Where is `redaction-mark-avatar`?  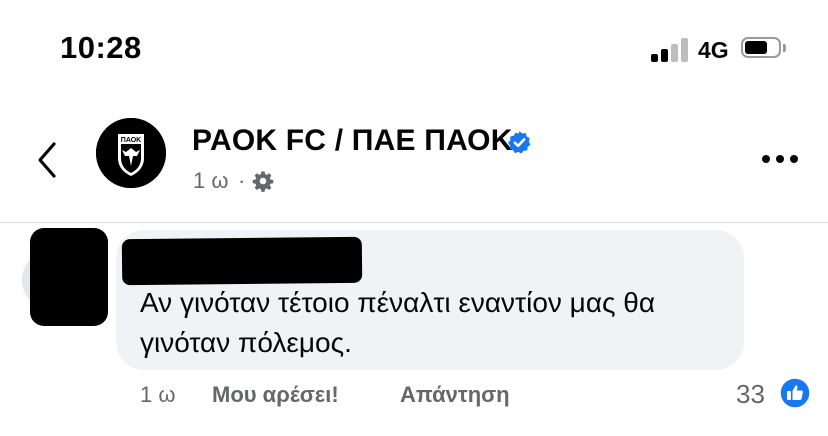
redaction-mark-avatar is located at coordinates (69, 277).